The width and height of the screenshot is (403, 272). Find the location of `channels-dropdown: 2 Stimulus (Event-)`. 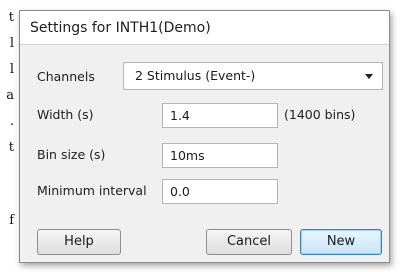

channels-dropdown: 2 Stimulus (Event-) is located at coordinates (253, 76).